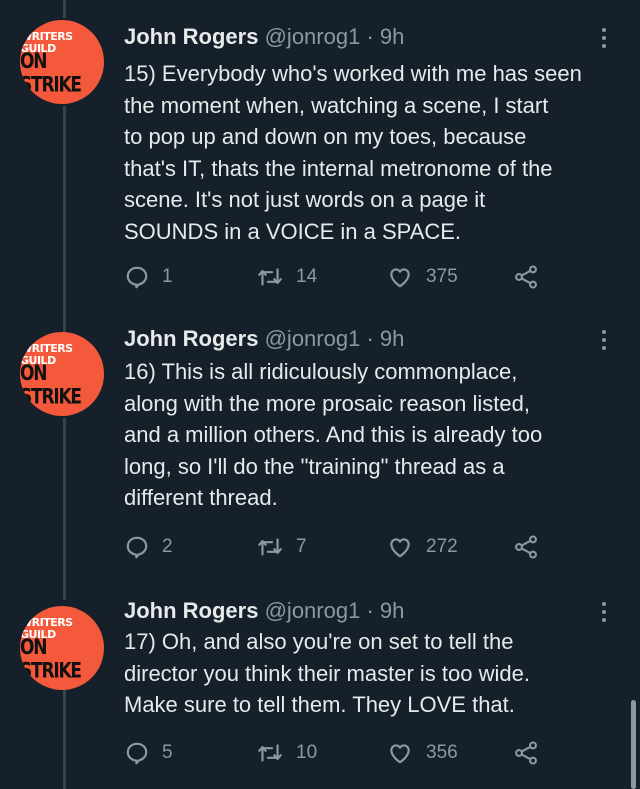 Image resolution: width=640 pixels, height=789 pixels. Describe the element at coordinates (307, 276) in the screenshot. I see `retweet-count: 14` at that location.